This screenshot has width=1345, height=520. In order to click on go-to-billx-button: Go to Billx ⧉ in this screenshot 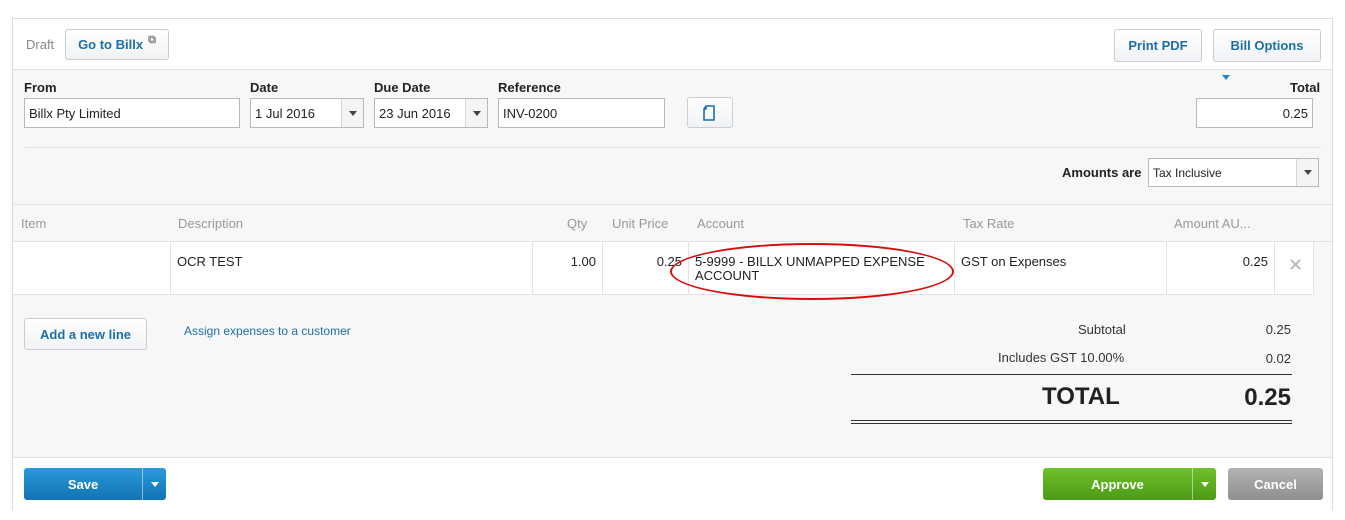, I will do `click(117, 44)`.